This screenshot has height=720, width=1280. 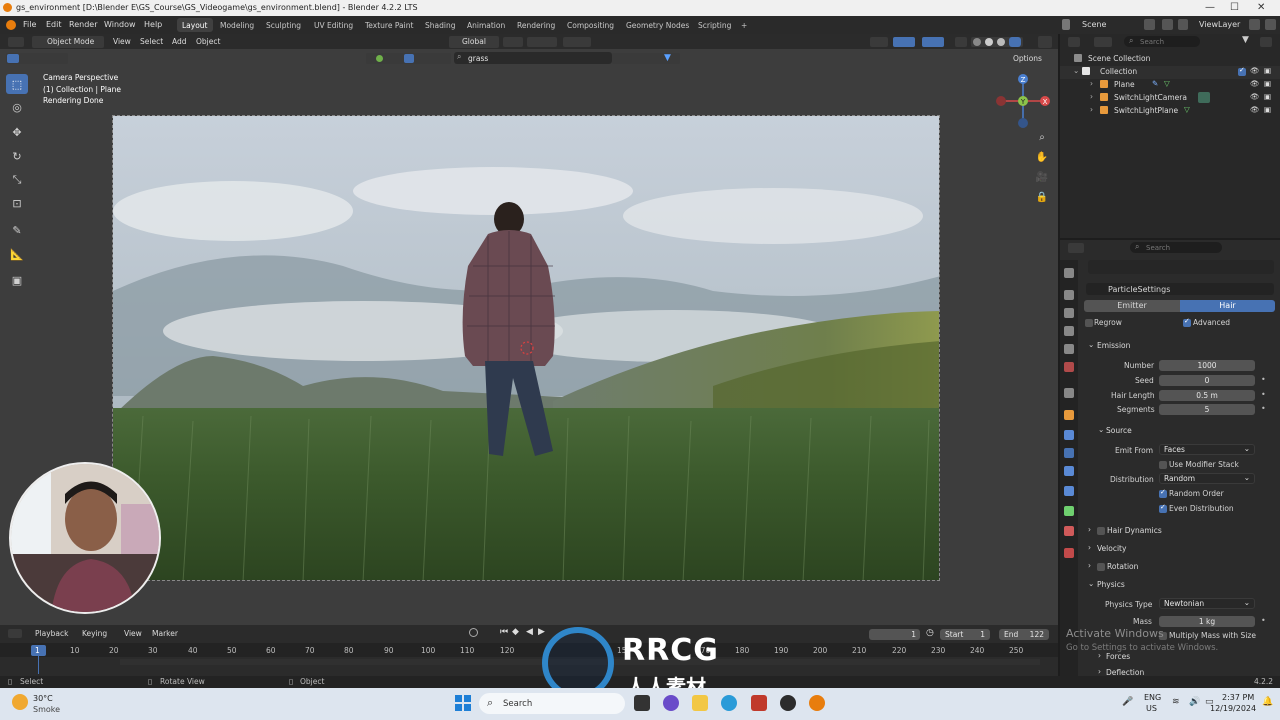 What do you see at coordinates (744, 25) in the screenshot?
I see `add-workspace-button: +` at bounding box center [744, 25].